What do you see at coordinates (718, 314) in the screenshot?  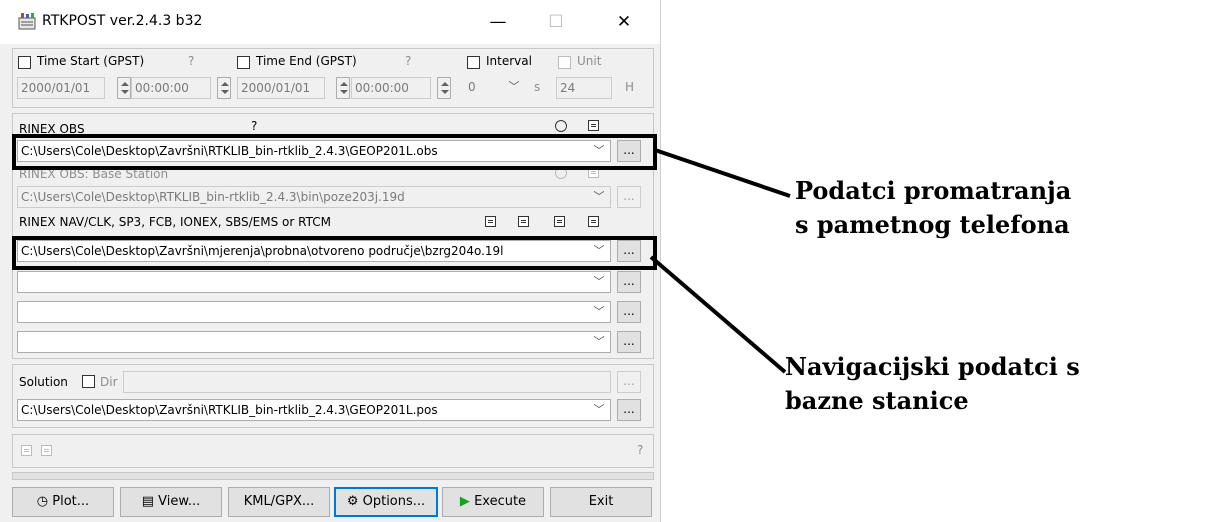 I see `nav-pointer-line` at bounding box center [718, 314].